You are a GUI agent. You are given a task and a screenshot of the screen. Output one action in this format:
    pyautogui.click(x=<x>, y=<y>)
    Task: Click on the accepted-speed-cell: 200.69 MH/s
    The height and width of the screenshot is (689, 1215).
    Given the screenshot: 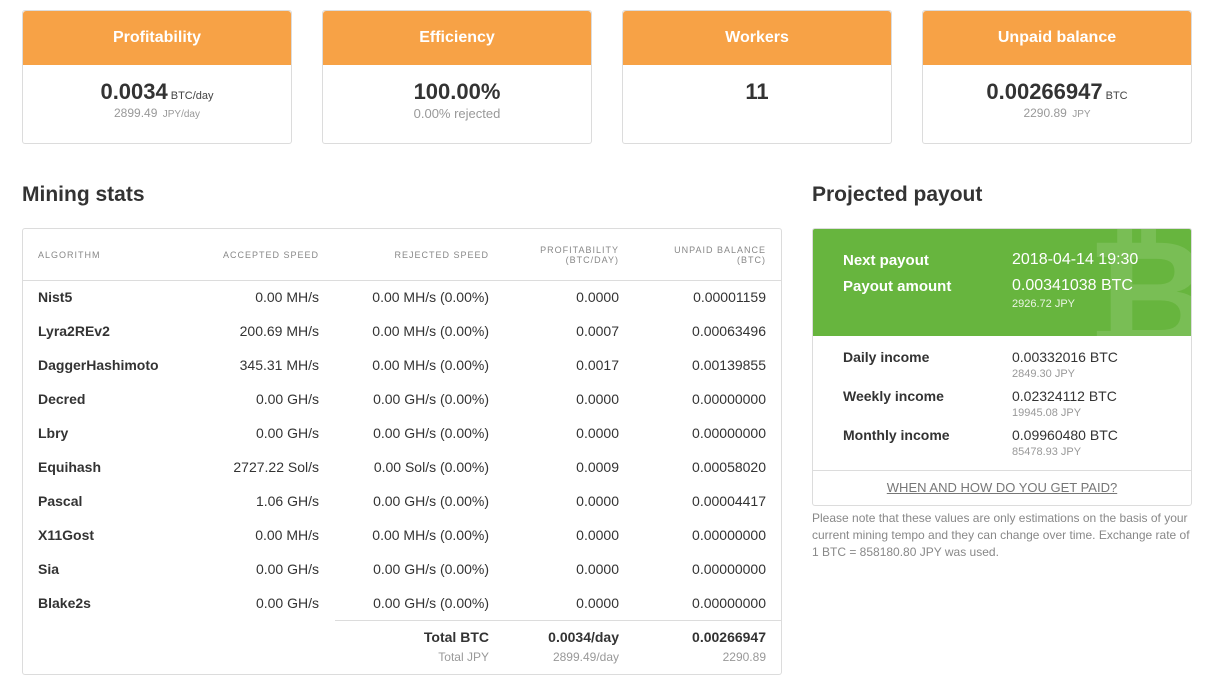 What is the action you would take?
    pyautogui.click(x=279, y=331)
    